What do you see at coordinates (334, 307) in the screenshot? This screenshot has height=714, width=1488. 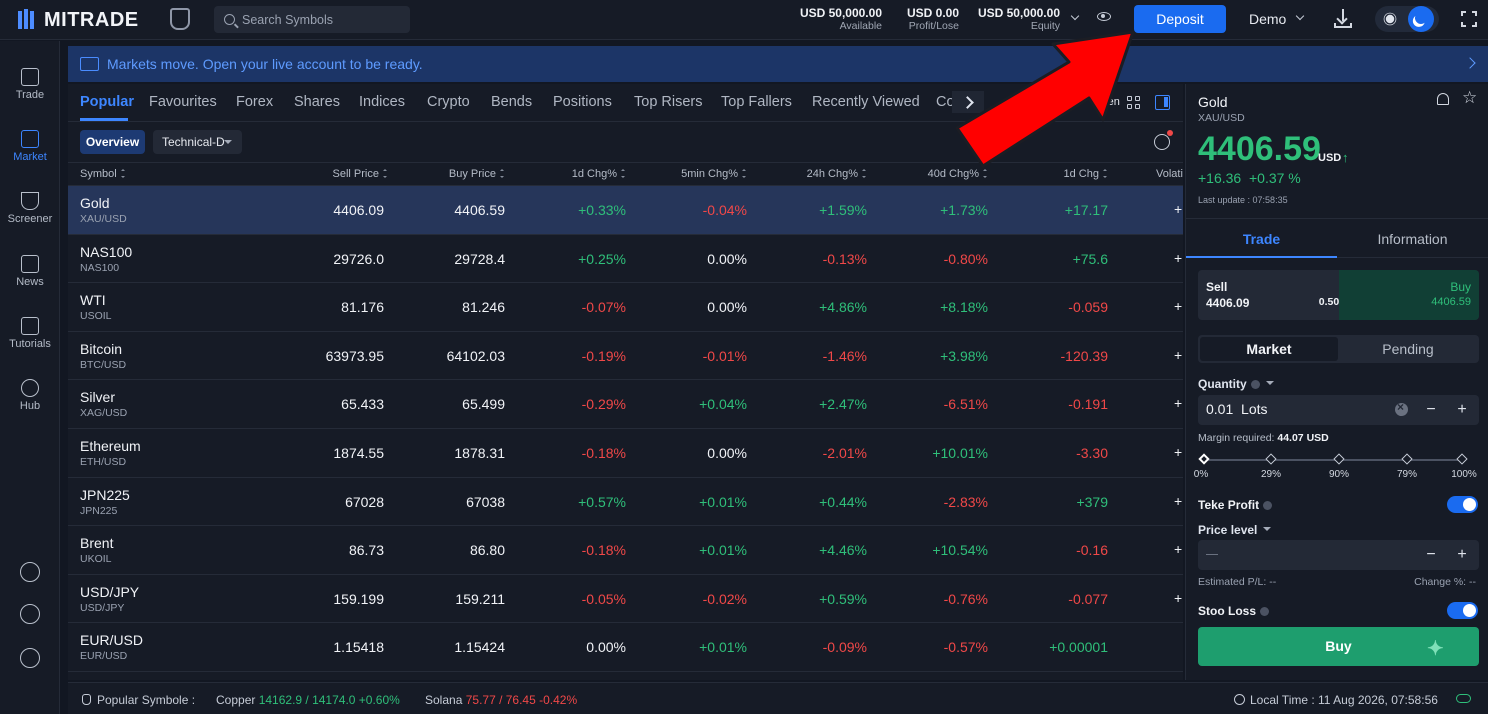 I see `sell-price-cell: 81.176` at bounding box center [334, 307].